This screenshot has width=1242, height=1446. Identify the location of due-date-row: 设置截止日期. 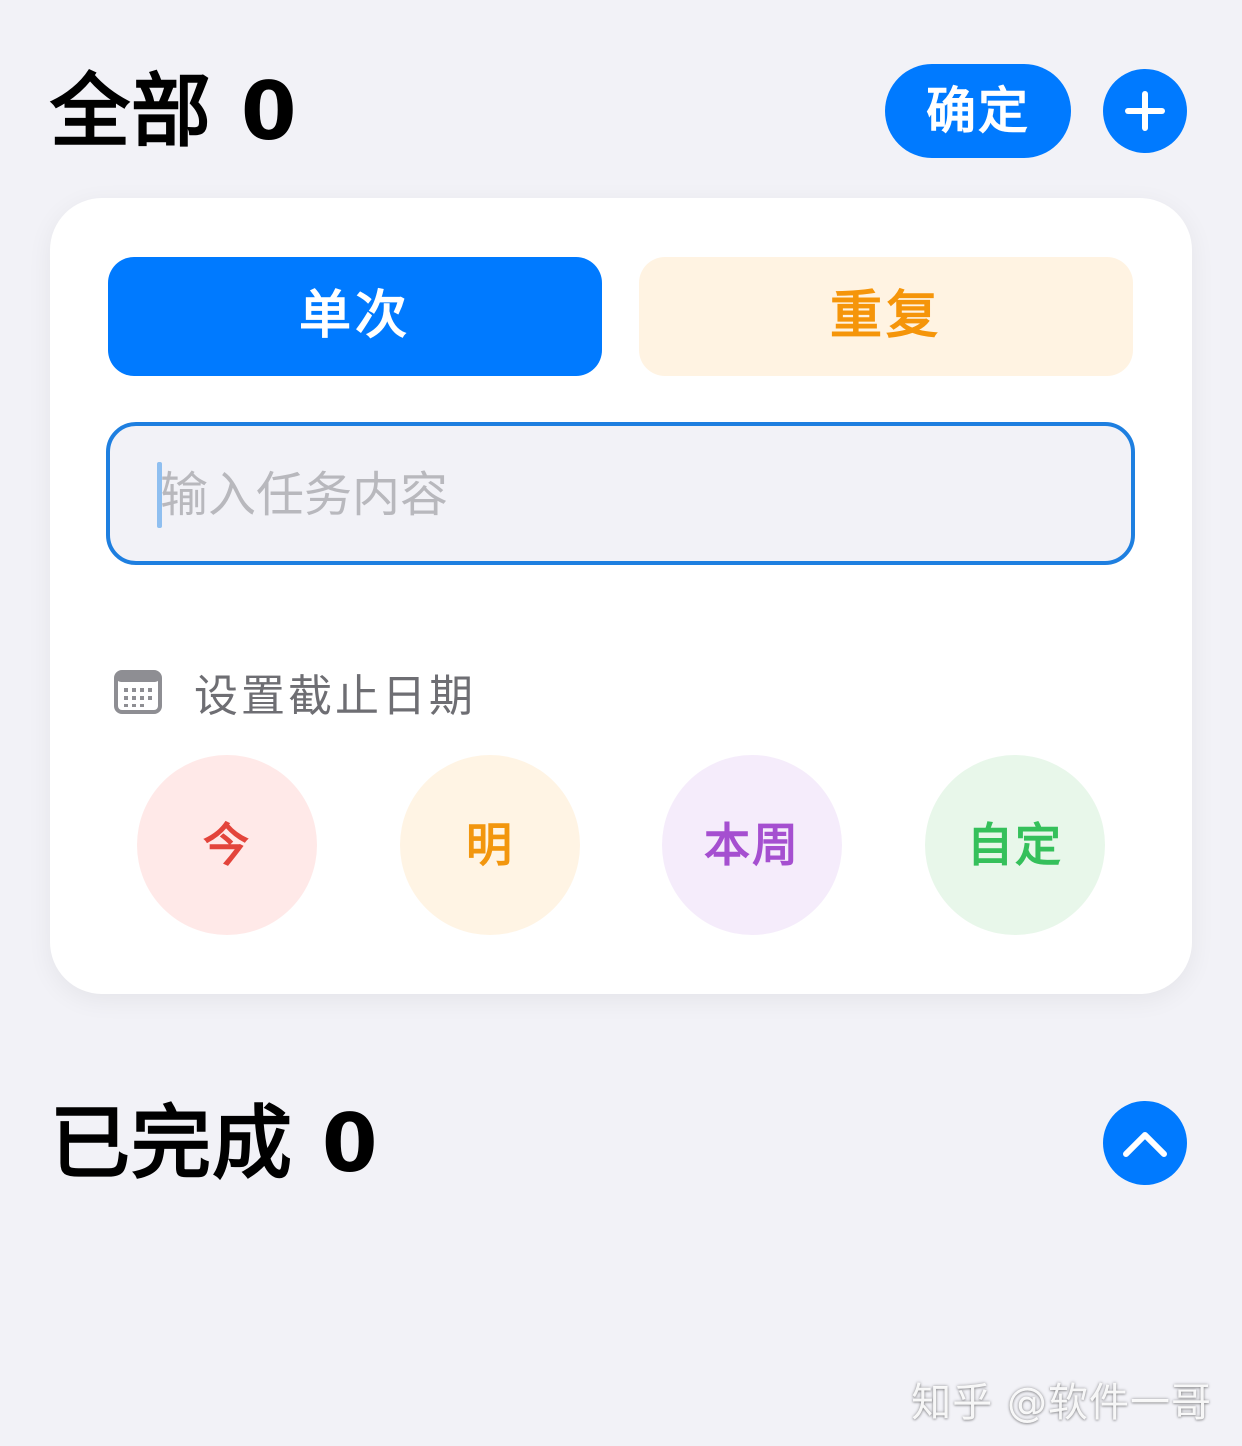
(295, 692).